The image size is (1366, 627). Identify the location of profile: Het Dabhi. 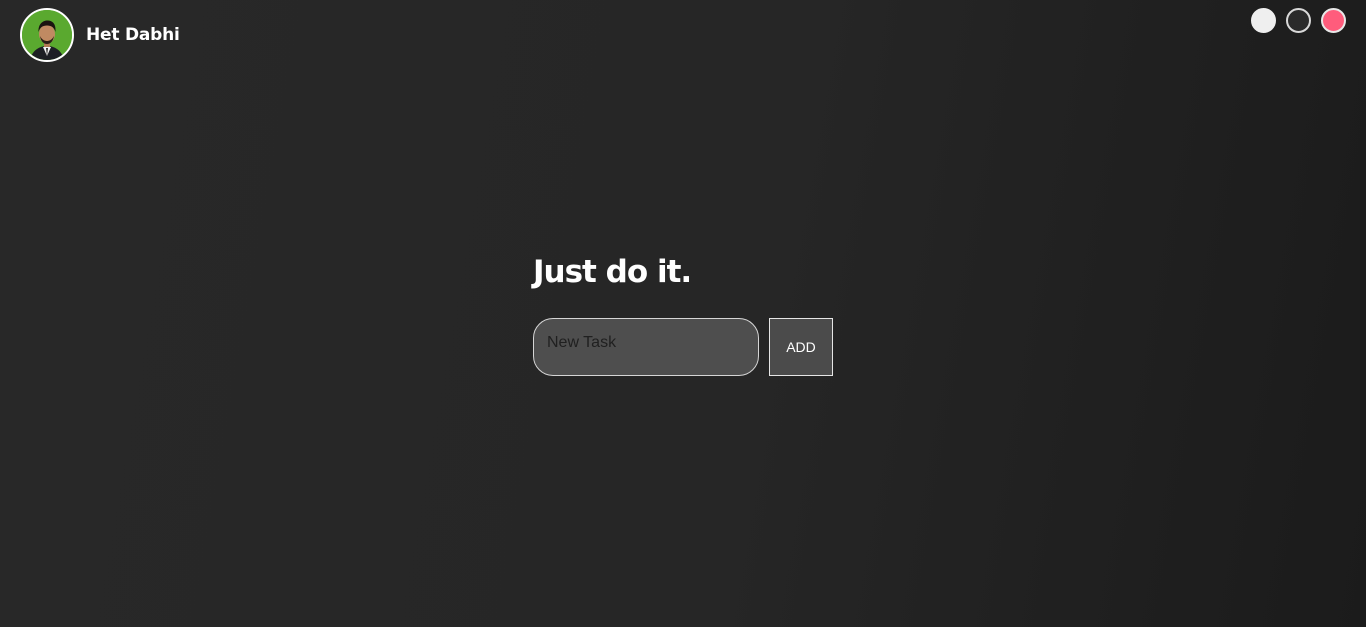
(100, 35).